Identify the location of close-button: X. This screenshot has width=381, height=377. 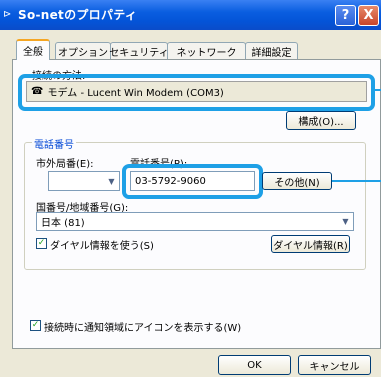
(368, 15).